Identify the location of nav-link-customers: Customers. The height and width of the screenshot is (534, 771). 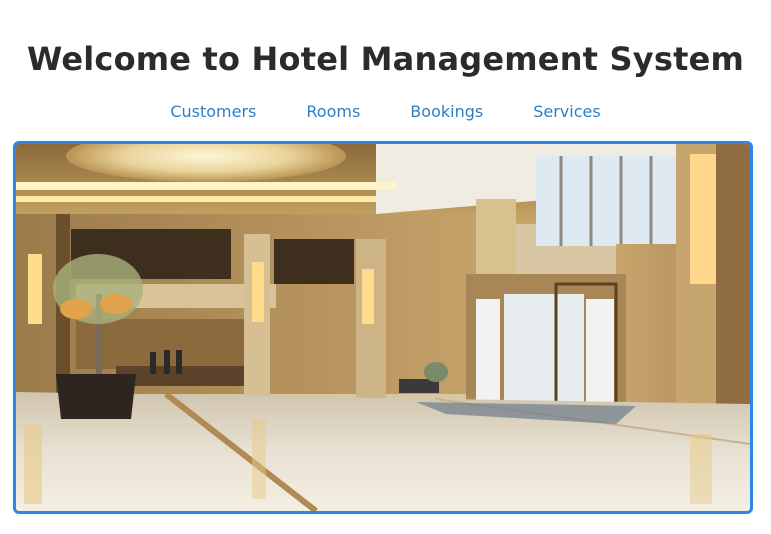
(213, 111).